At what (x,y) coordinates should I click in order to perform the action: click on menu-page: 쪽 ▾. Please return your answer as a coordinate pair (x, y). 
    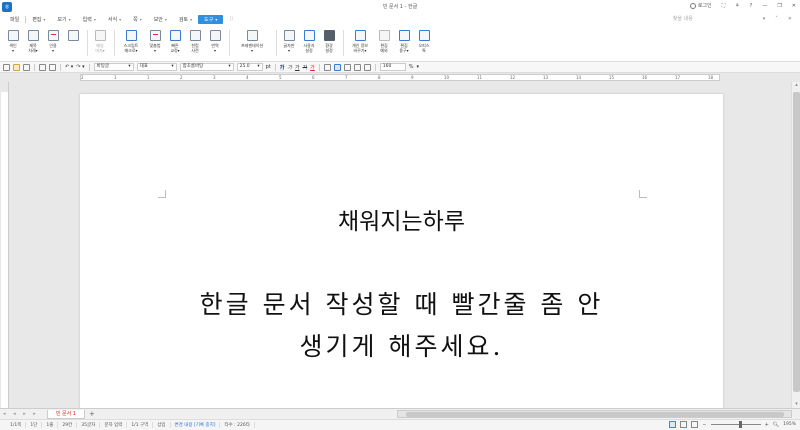
    Looking at the image, I should click on (137, 19).